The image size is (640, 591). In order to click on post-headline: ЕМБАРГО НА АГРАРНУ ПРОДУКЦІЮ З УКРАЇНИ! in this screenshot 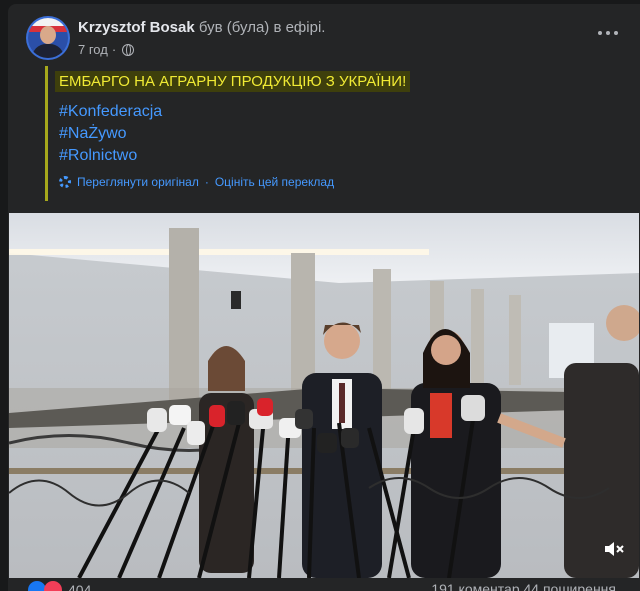, I will do `click(233, 81)`.